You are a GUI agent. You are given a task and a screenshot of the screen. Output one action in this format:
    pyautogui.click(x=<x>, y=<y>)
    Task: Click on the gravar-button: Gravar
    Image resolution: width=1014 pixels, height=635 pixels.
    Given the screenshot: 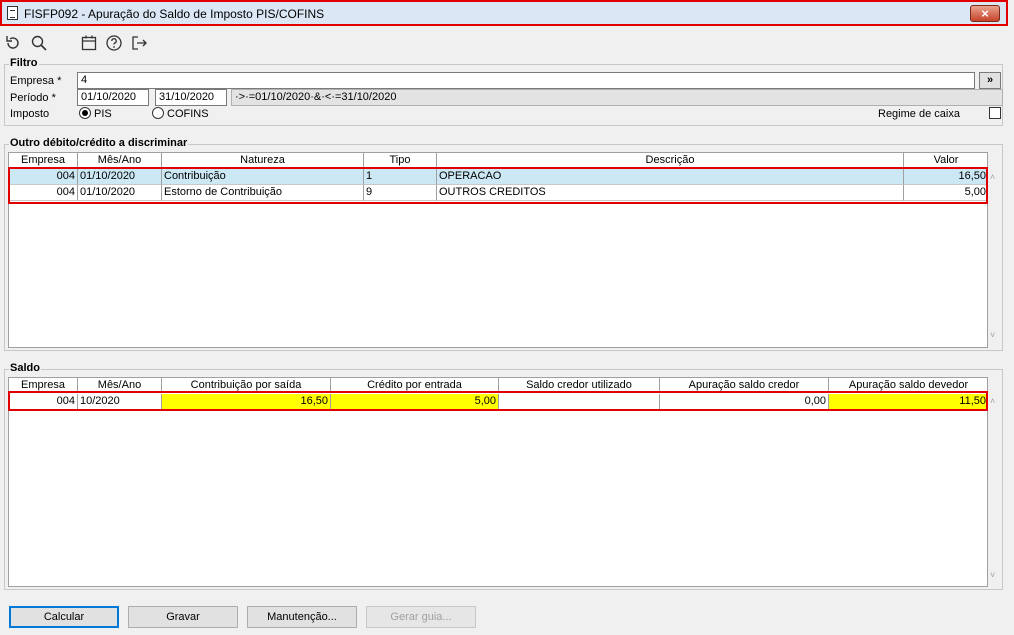 What is the action you would take?
    pyautogui.click(x=183, y=617)
    